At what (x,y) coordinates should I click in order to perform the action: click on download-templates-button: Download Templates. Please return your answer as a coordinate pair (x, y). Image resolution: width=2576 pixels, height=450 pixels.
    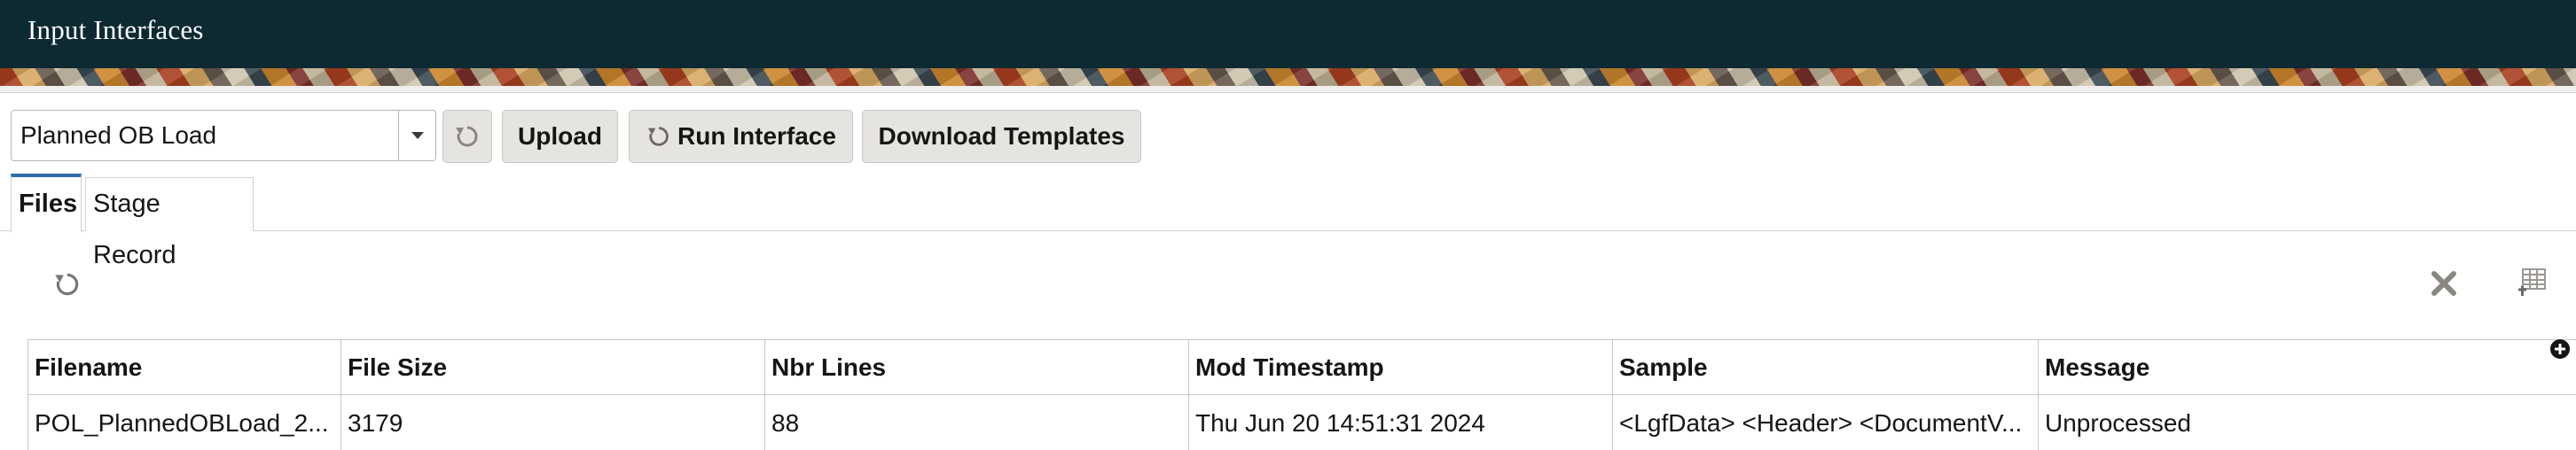
    Looking at the image, I should click on (1002, 136).